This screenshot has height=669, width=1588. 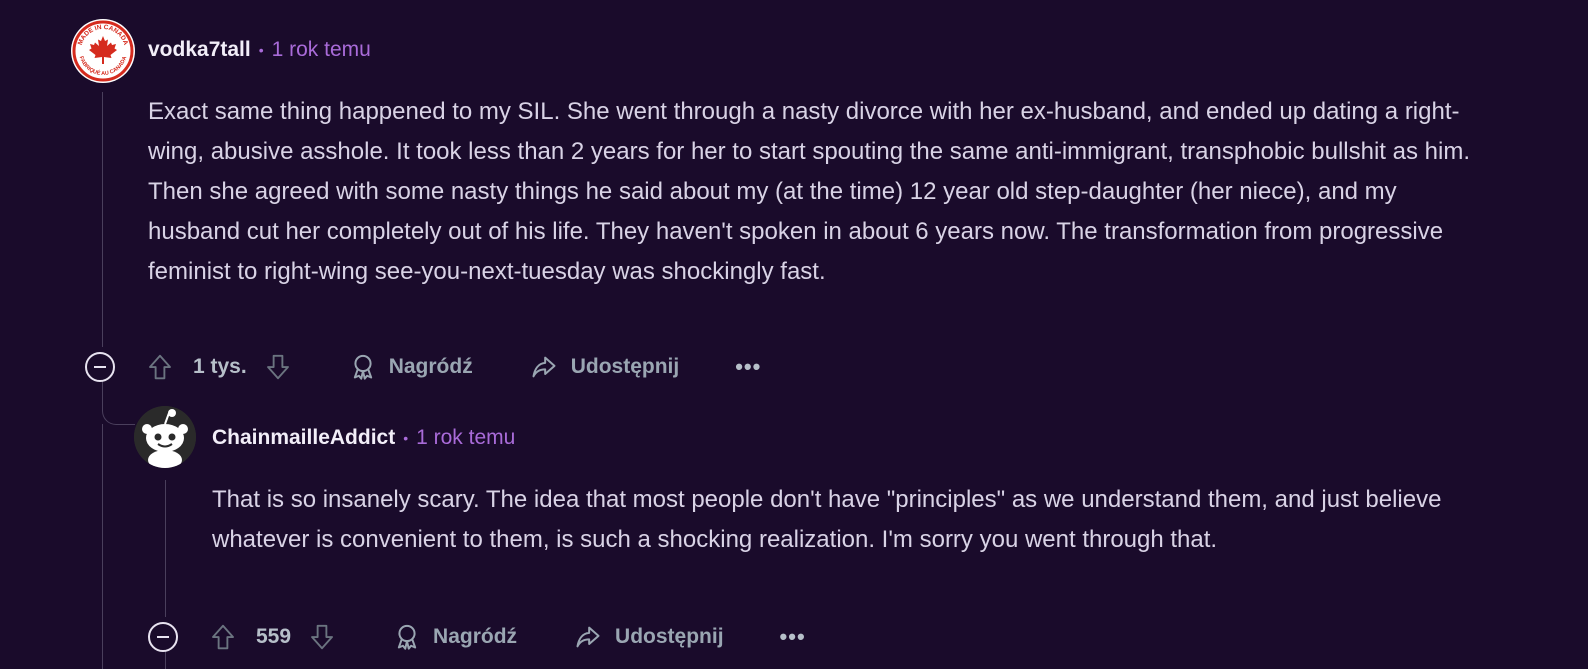 I want to click on comment-meta: vodka7tall • 1 rok temu, so click(x=259, y=50).